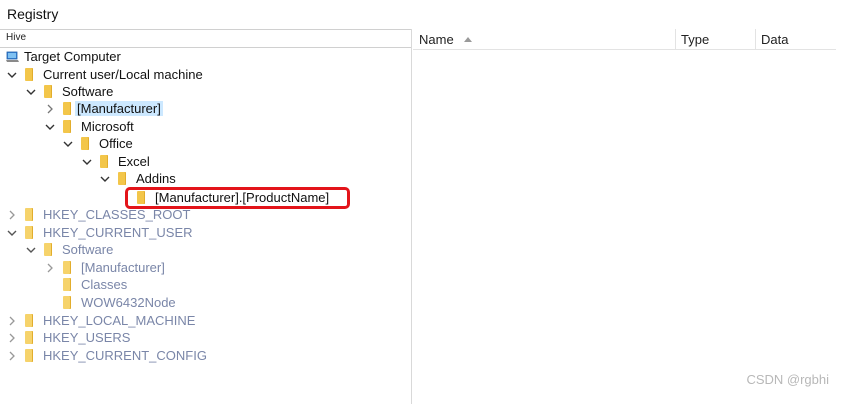 The image size is (843, 404). What do you see at coordinates (116, 143) in the screenshot?
I see `tree-node-label: Office` at bounding box center [116, 143].